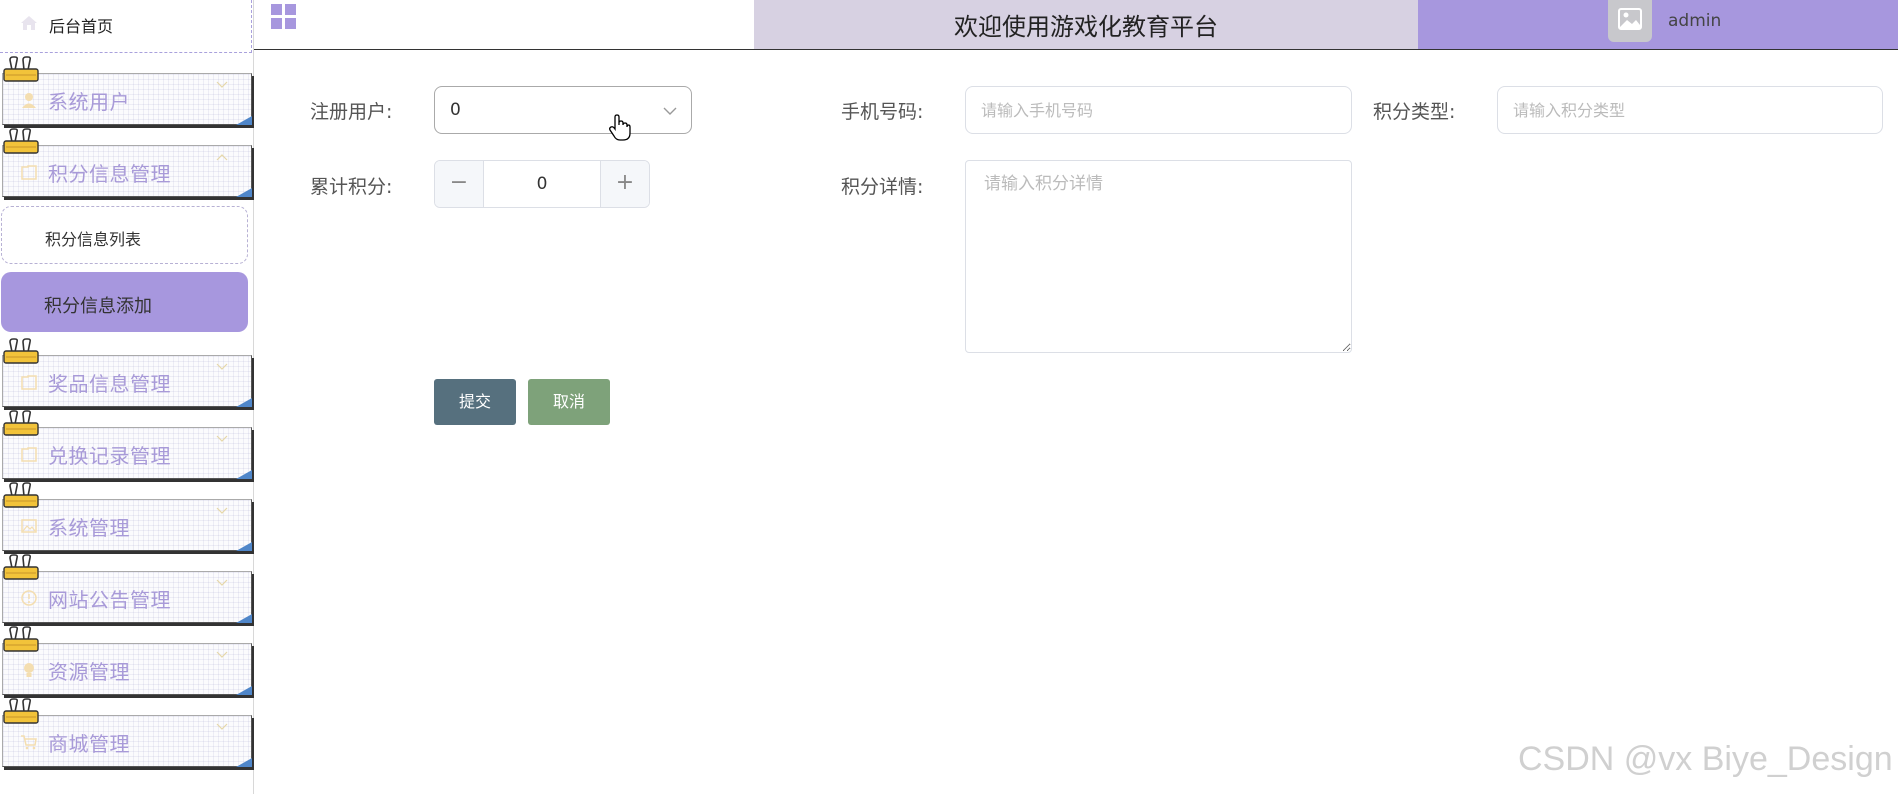 The width and height of the screenshot is (1898, 794). What do you see at coordinates (1705, 759) in the screenshot?
I see `watermark: CSDN @vx Biye_Design` at bounding box center [1705, 759].